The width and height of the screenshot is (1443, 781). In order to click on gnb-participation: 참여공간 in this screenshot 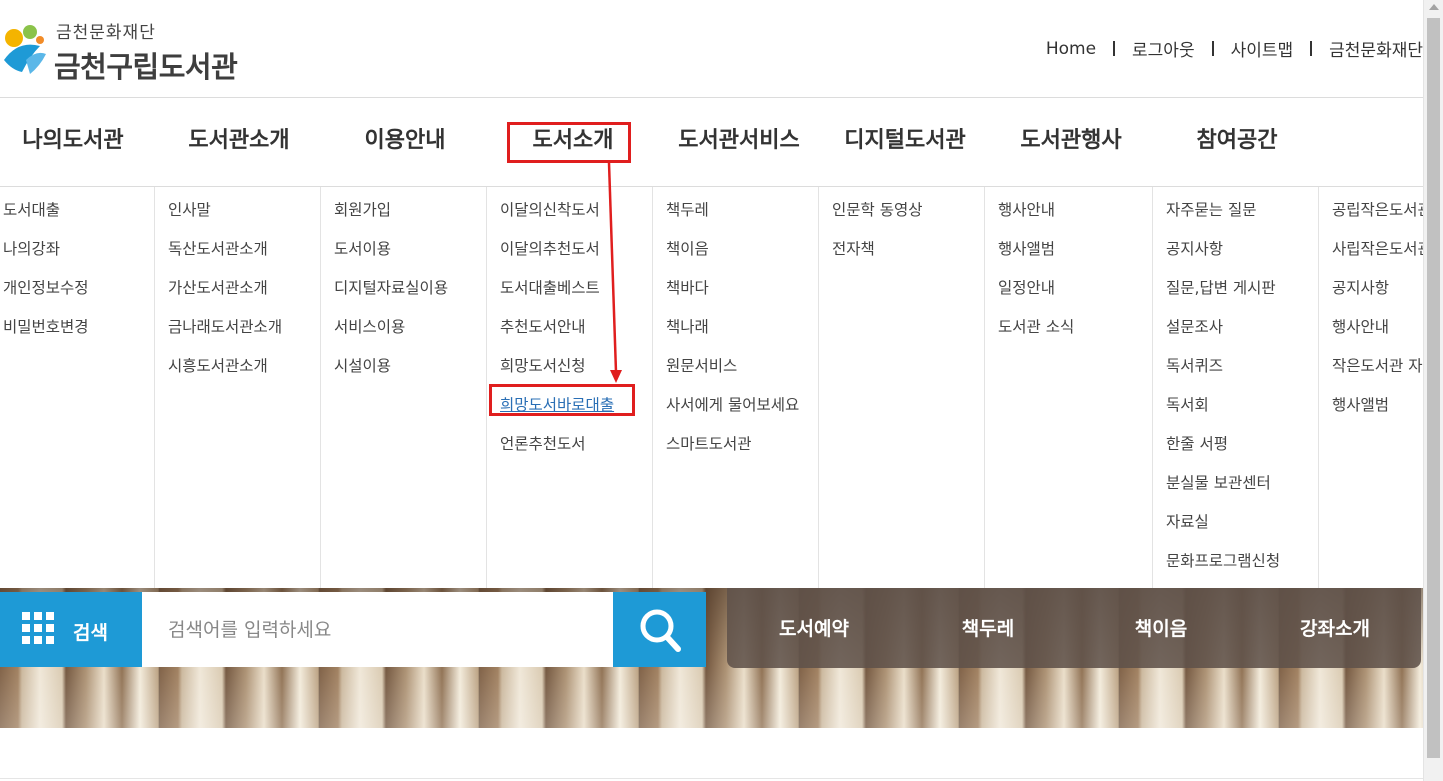, I will do `click(1237, 142)`.